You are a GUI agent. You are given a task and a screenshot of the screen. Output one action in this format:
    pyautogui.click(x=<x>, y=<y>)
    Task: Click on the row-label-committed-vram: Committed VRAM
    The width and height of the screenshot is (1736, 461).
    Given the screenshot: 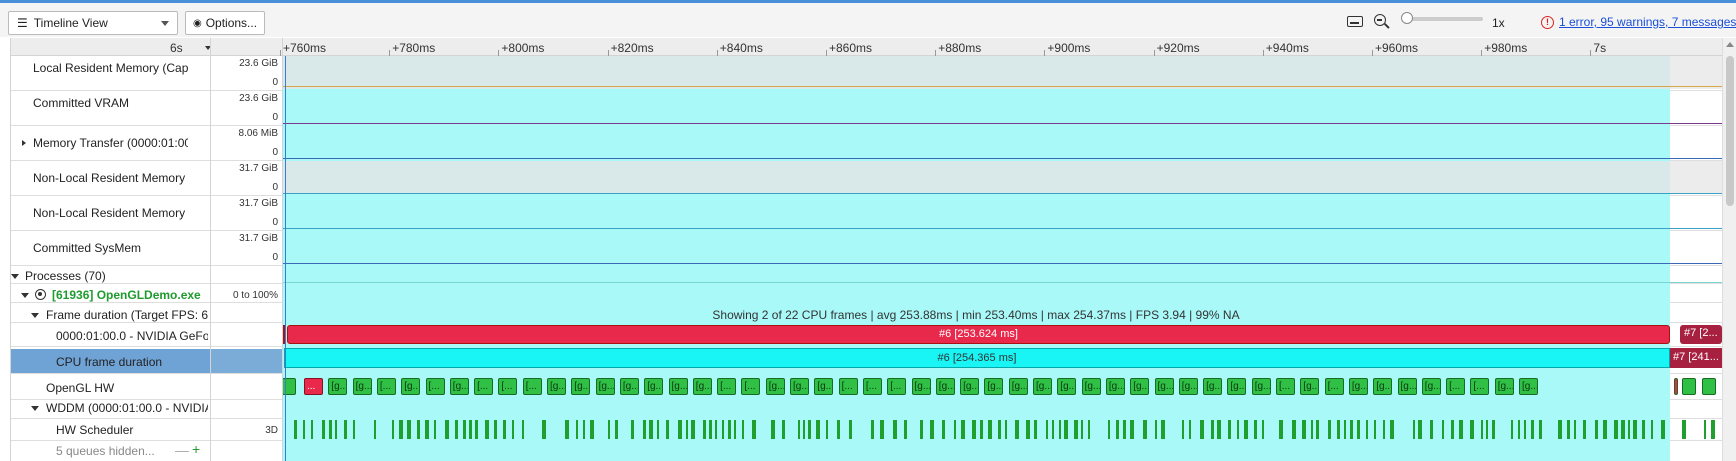 What is the action you would take?
    pyautogui.click(x=110, y=103)
    